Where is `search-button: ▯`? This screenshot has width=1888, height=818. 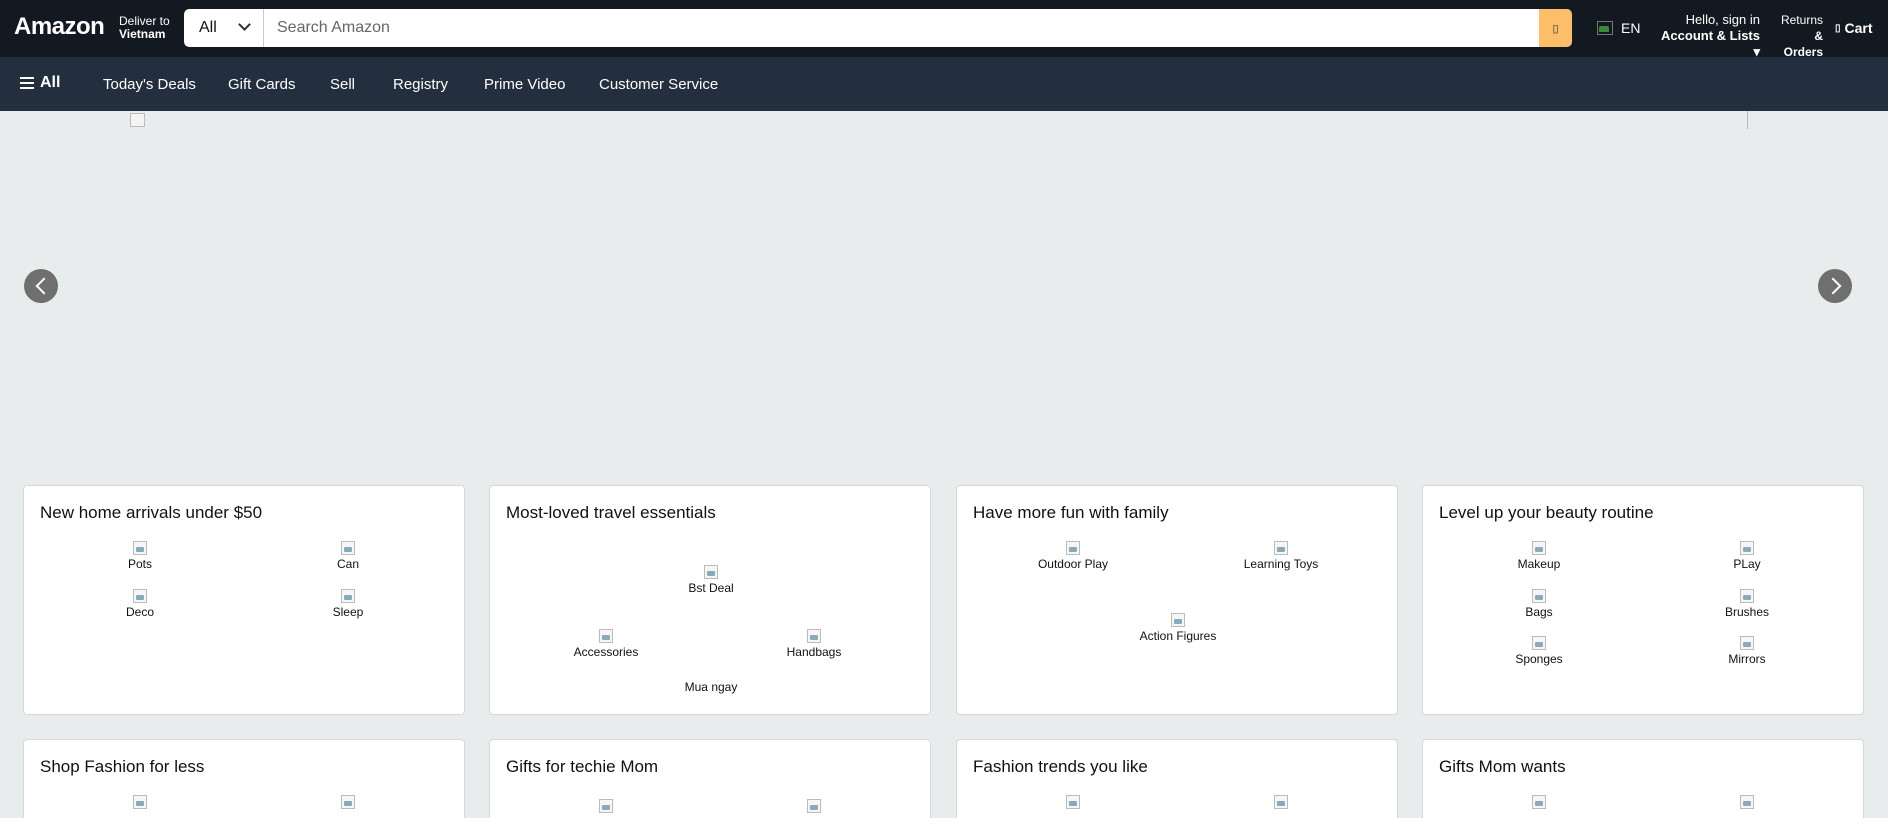 search-button: ▯ is located at coordinates (1555, 28).